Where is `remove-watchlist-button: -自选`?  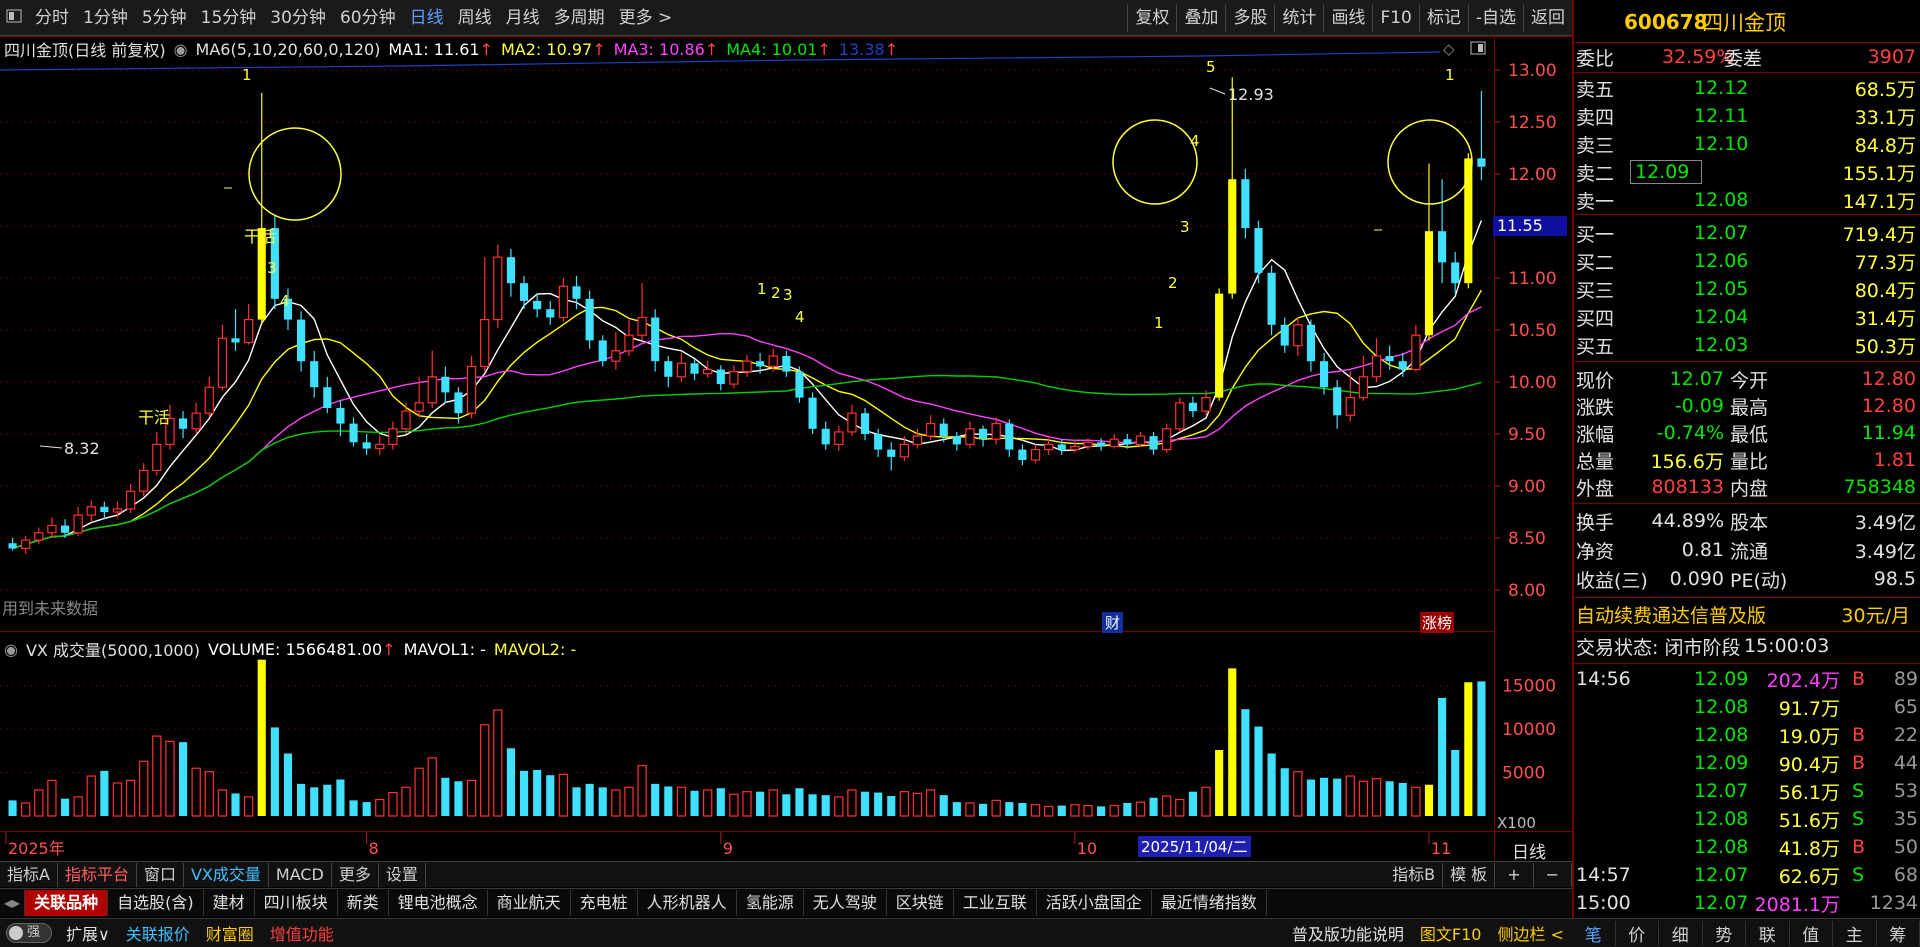
remove-watchlist-button: -自选 is located at coordinates (1495, 17).